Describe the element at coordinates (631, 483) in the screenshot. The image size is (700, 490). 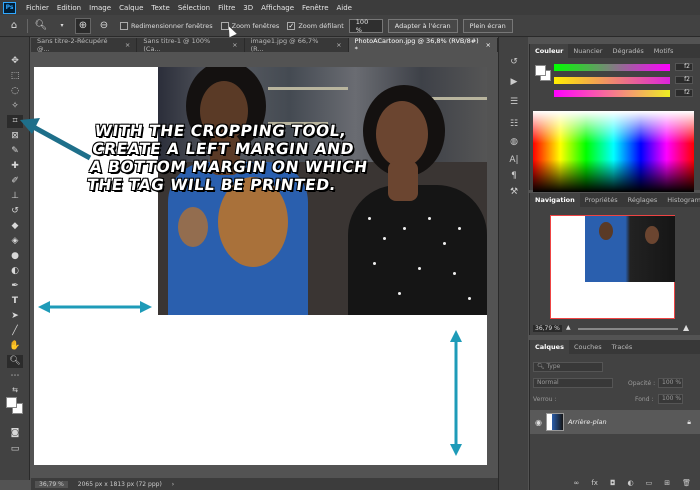
I see `adjustment-layer-icon: ◐` at that location.